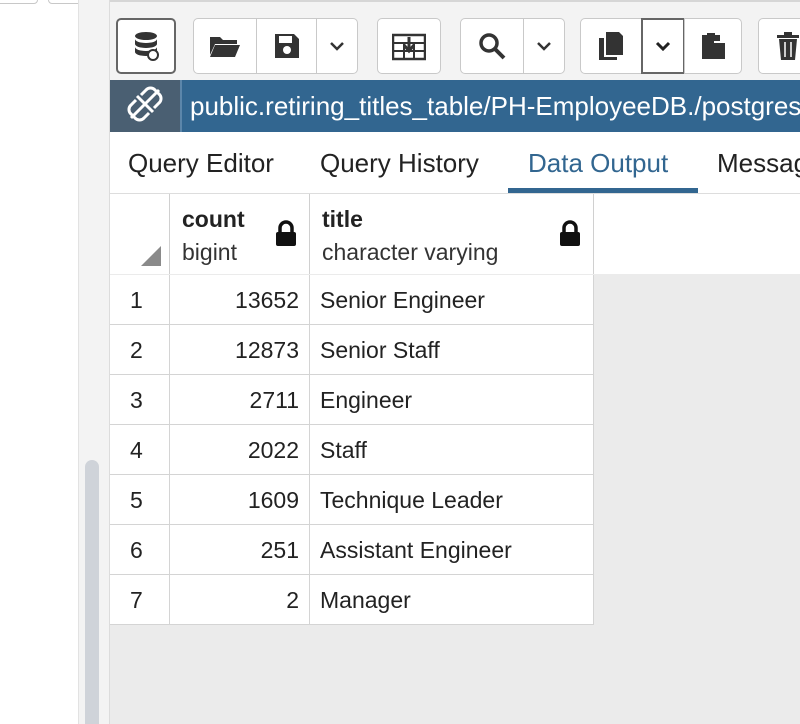 Image resolution: width=800 pixels, height=724 pixels. I want to click on cell-title: Senior Staff, so click(452, 350).